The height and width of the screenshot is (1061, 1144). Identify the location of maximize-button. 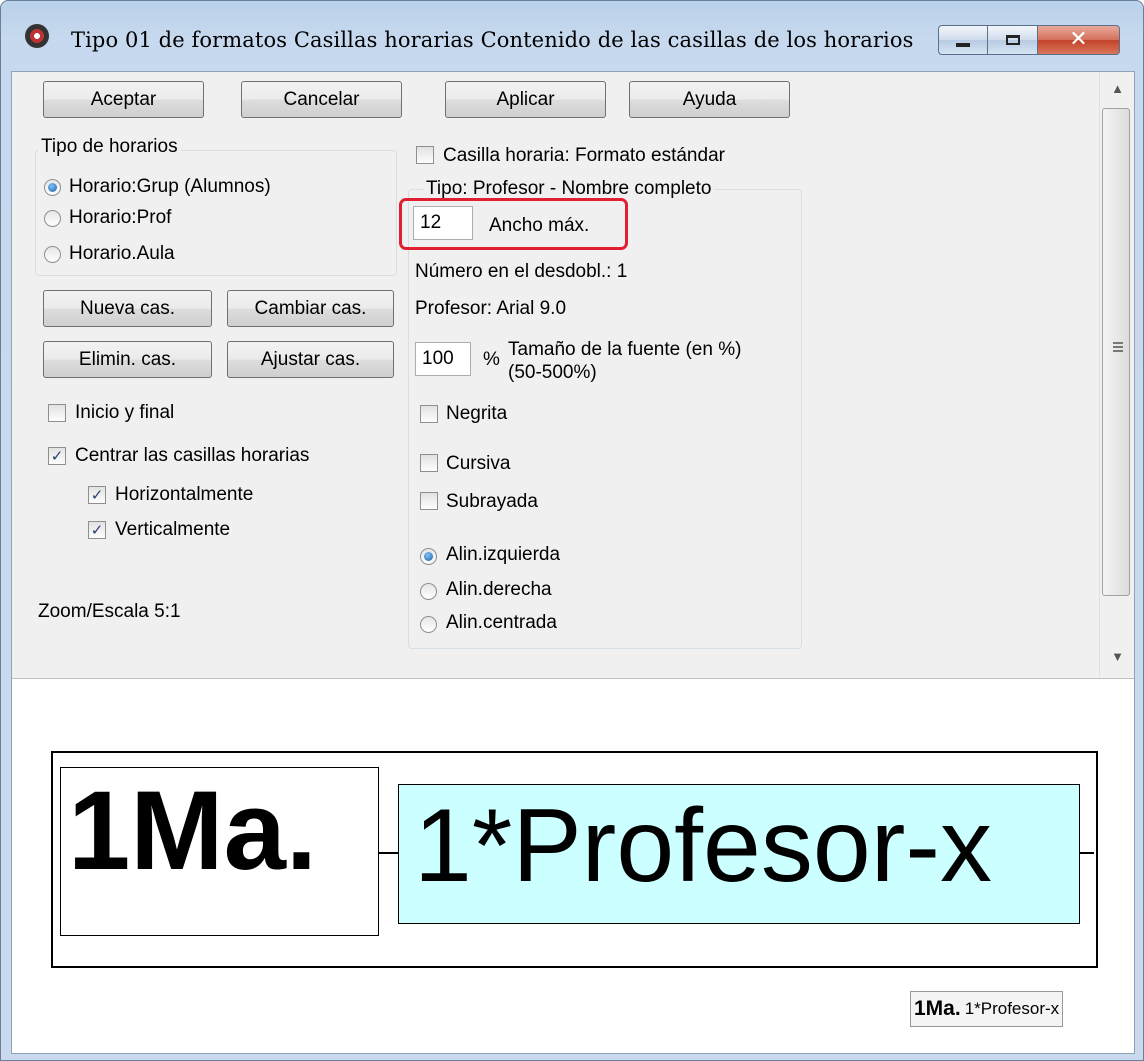
(1013, 40).